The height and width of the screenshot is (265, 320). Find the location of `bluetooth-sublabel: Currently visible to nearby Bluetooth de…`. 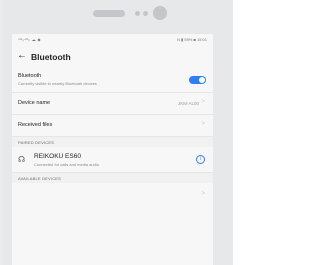

bluetooth-sublabel: Currently visible to nearby Bluetooth de… is located at coordinates (57, 83).